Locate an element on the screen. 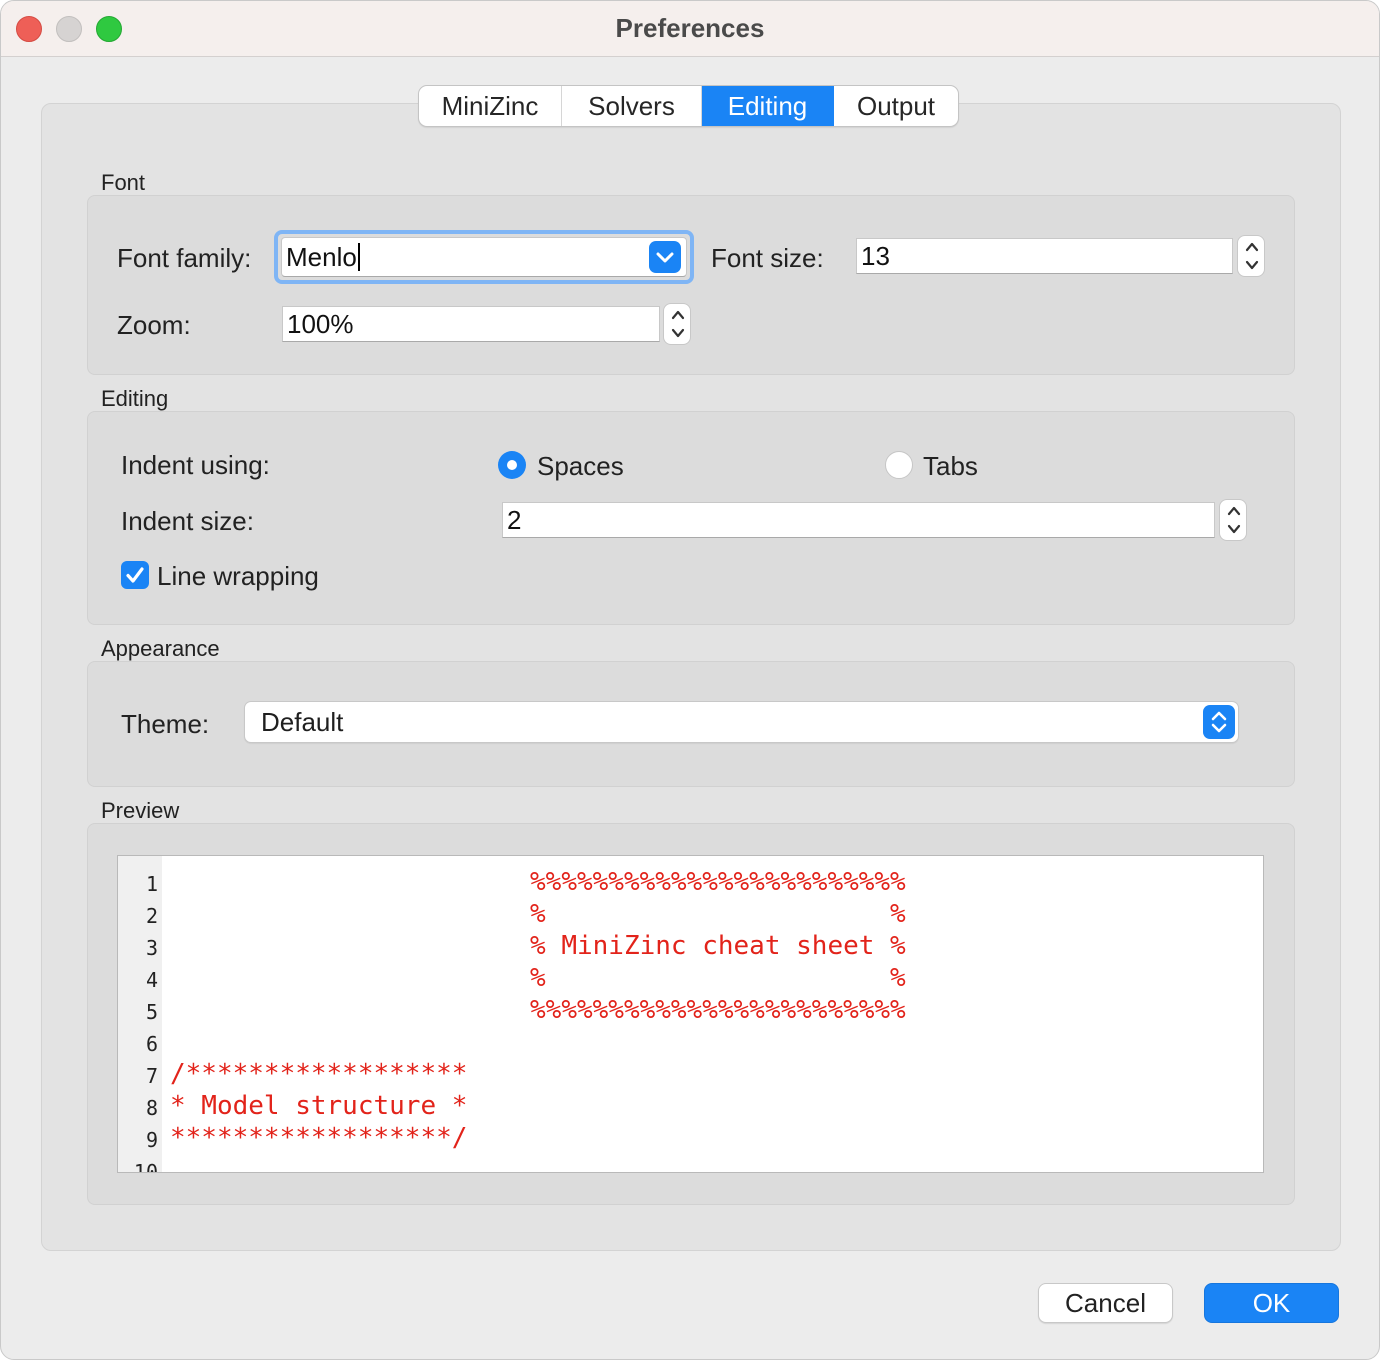 Image resolution: width=1380 pixels, height=1360 pixels. window-title: Preferences is located at coordinates (690, 28).